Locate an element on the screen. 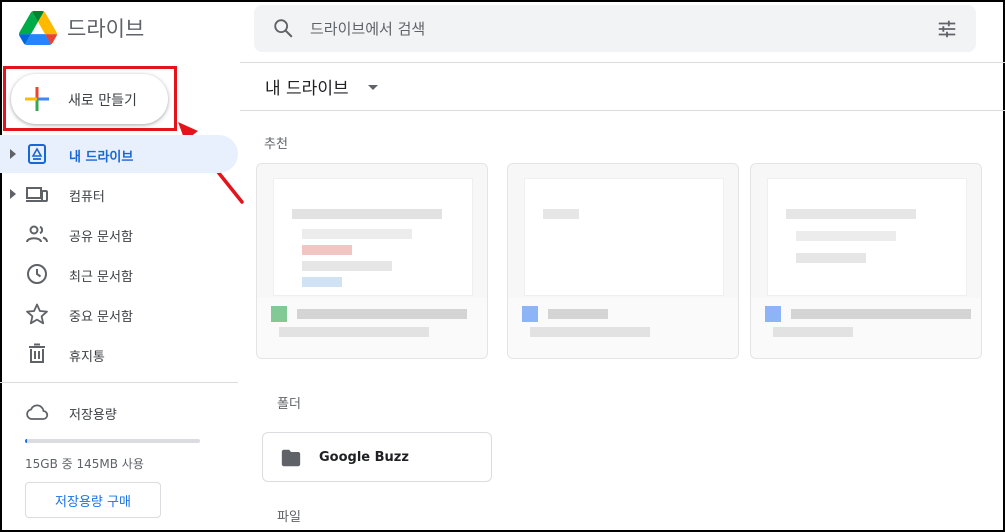  sidebar-item-recent: 최근 문서함 is located at coordinates (119, 274).